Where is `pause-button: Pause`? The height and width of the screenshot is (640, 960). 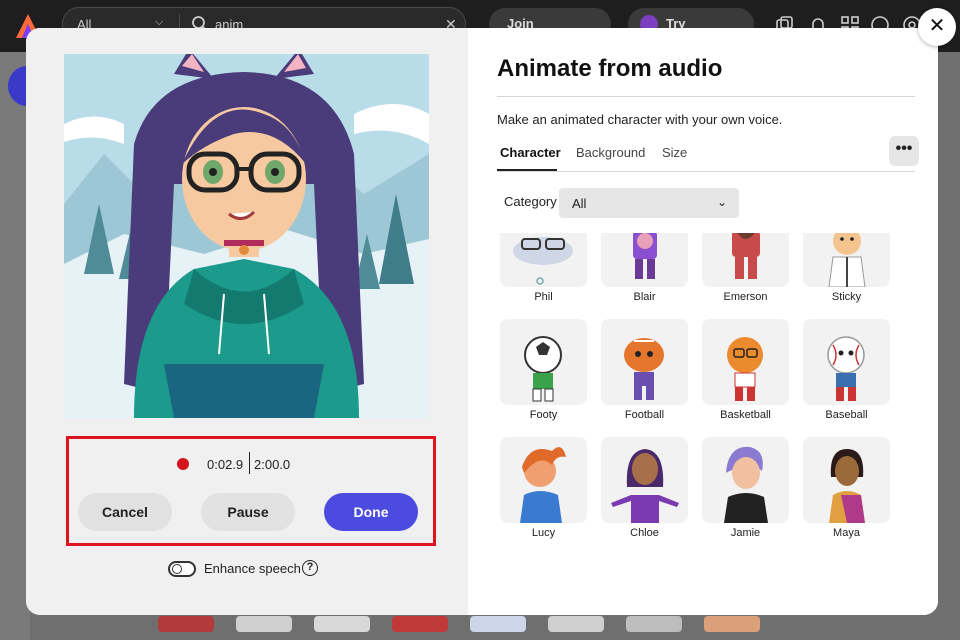
pause-button: Pause is located at coordinates (248, 512).